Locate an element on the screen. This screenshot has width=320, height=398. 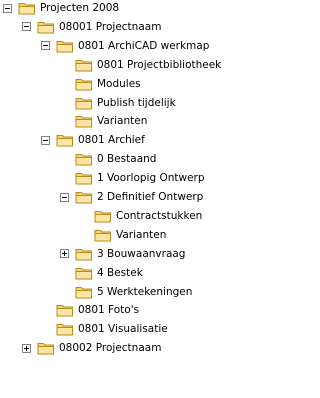
tree-node-label: 2 Definitief Ontwerp is located at coordinates (150, 197).